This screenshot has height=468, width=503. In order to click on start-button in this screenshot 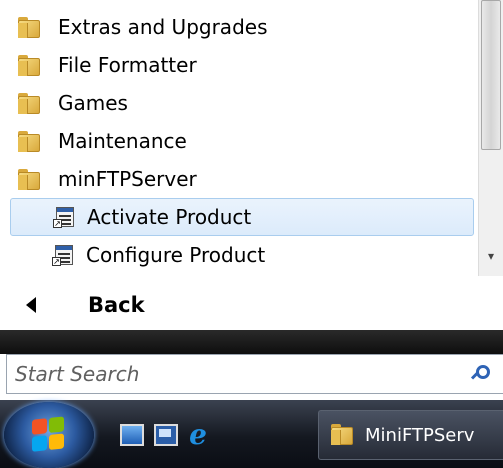, I will do `click(49, 435)`.